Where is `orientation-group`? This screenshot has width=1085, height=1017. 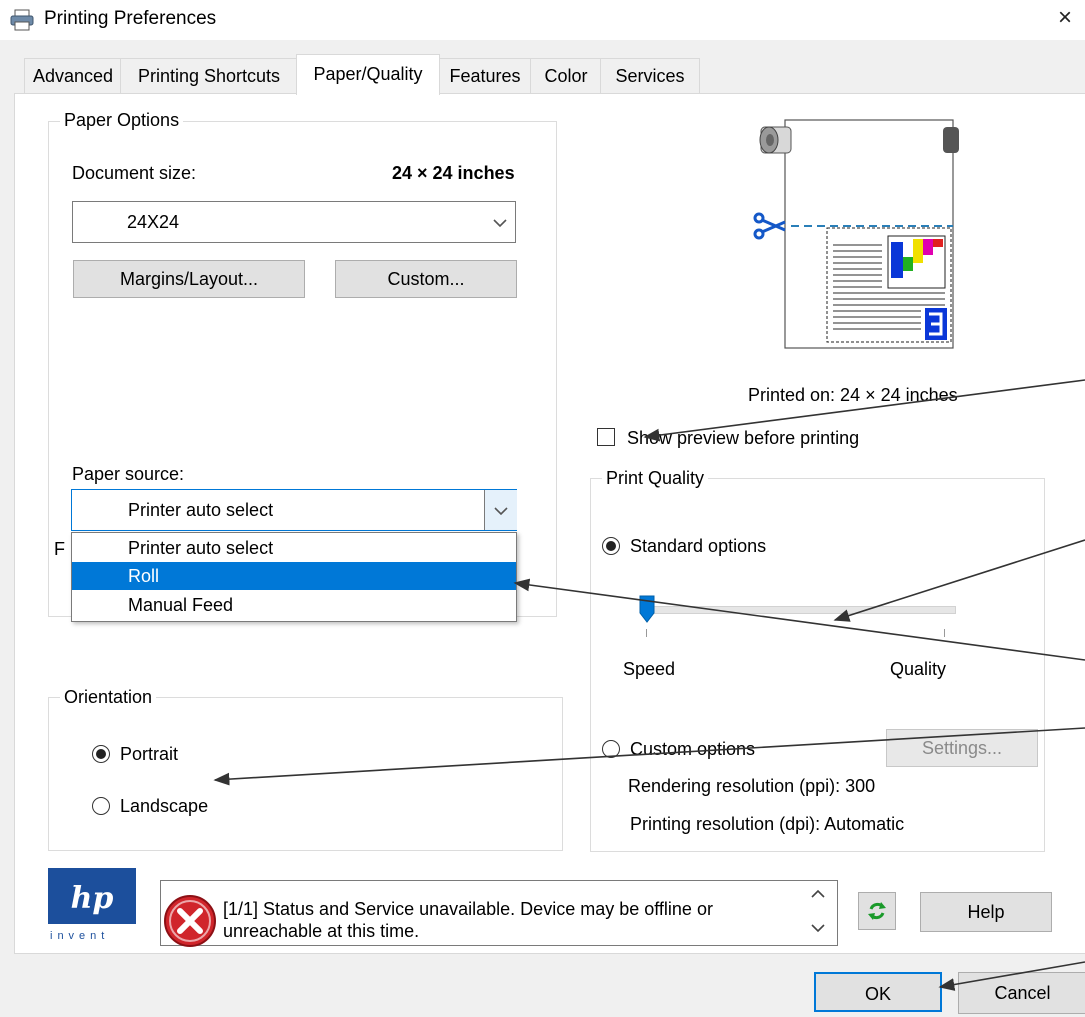 orientation-group is located at coordinates (305, 774).